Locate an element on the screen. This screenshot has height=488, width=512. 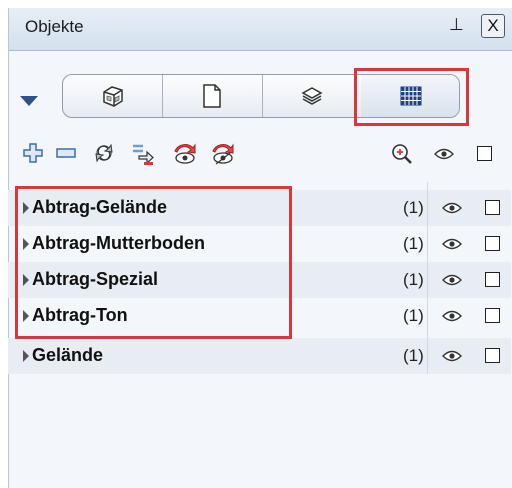
tab-page-view is located at coordinates (212, 96).